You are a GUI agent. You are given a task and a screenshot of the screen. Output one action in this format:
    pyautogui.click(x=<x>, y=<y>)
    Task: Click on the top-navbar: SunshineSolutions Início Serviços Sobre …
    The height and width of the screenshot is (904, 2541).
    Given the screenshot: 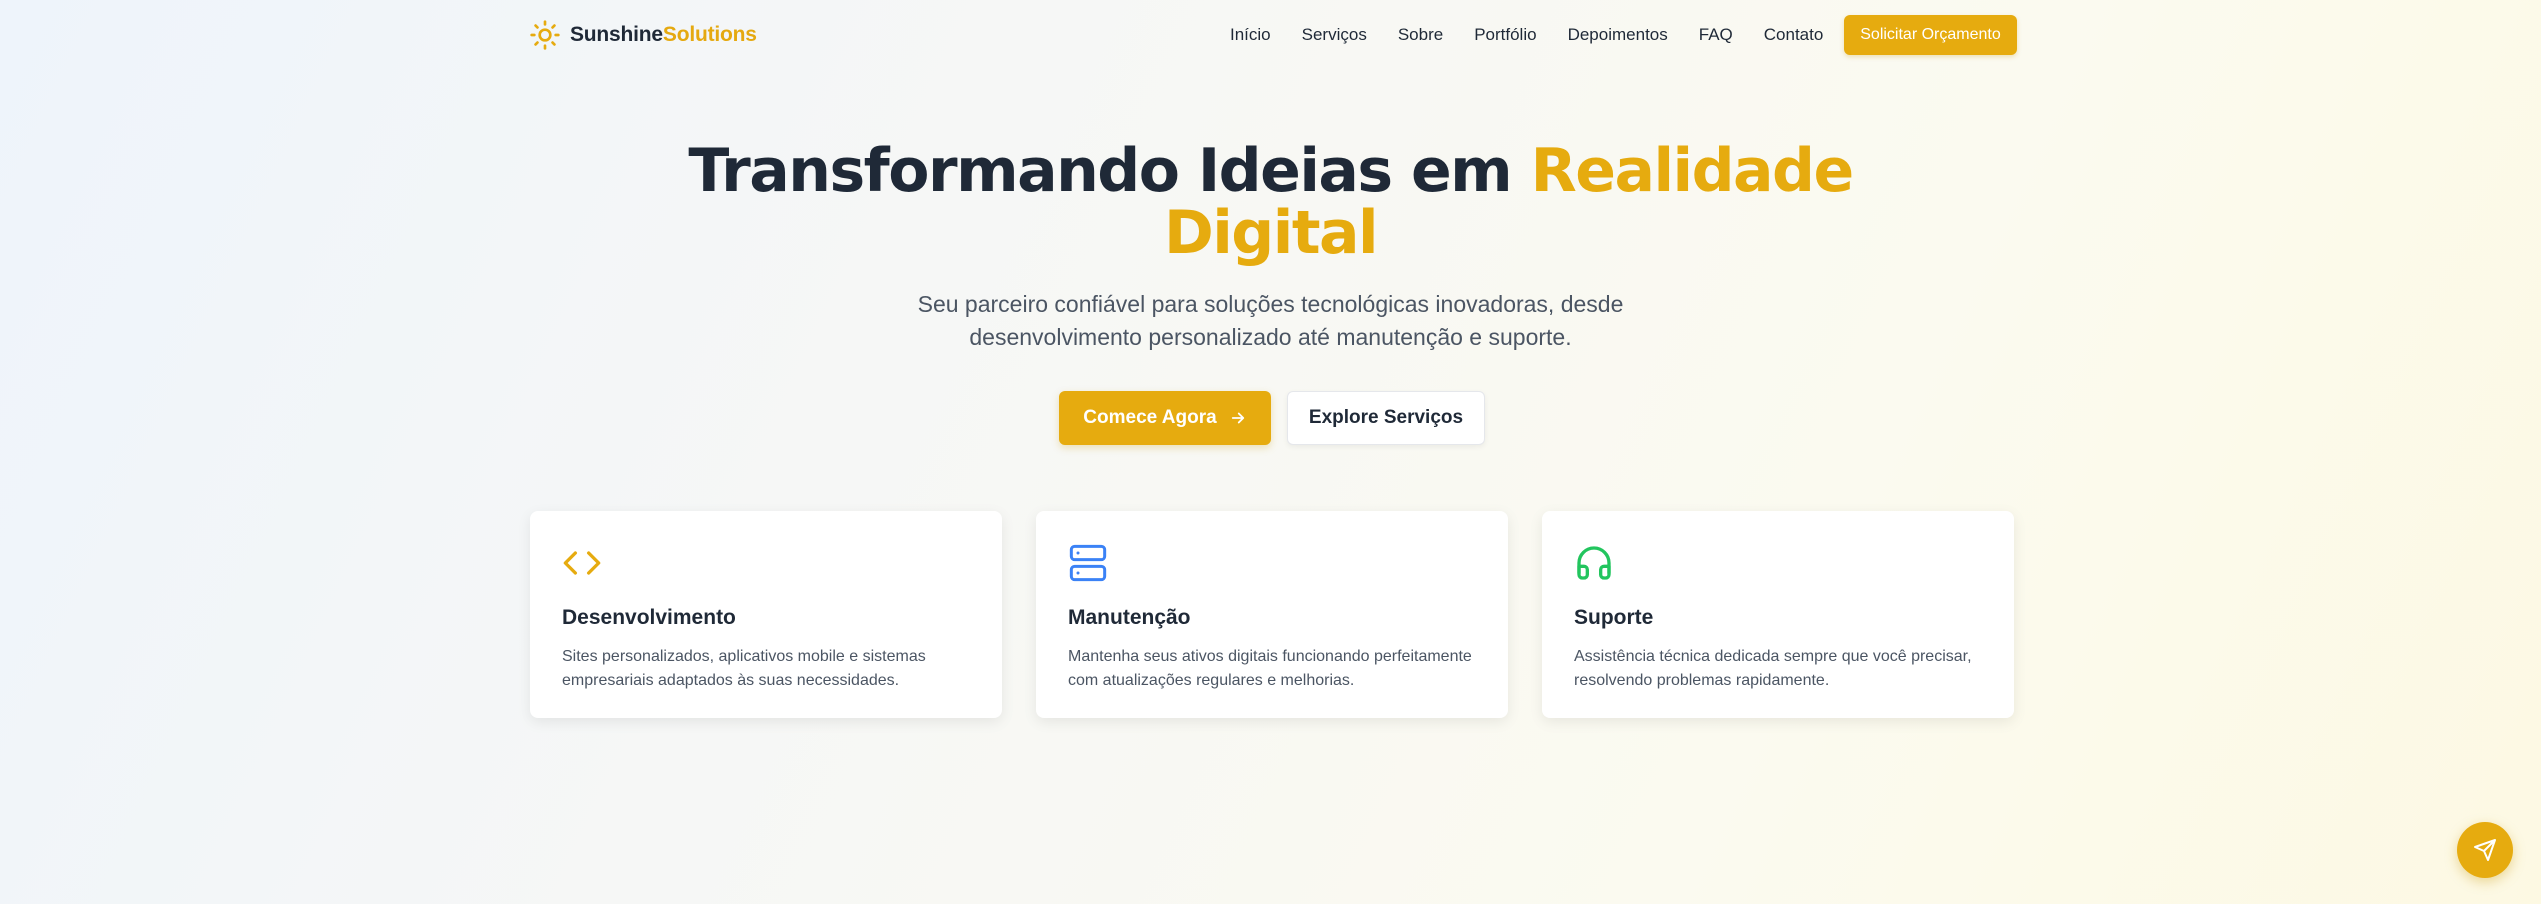 What is the action you would take?
    pyautogui.click(x=1270, y=35)
    